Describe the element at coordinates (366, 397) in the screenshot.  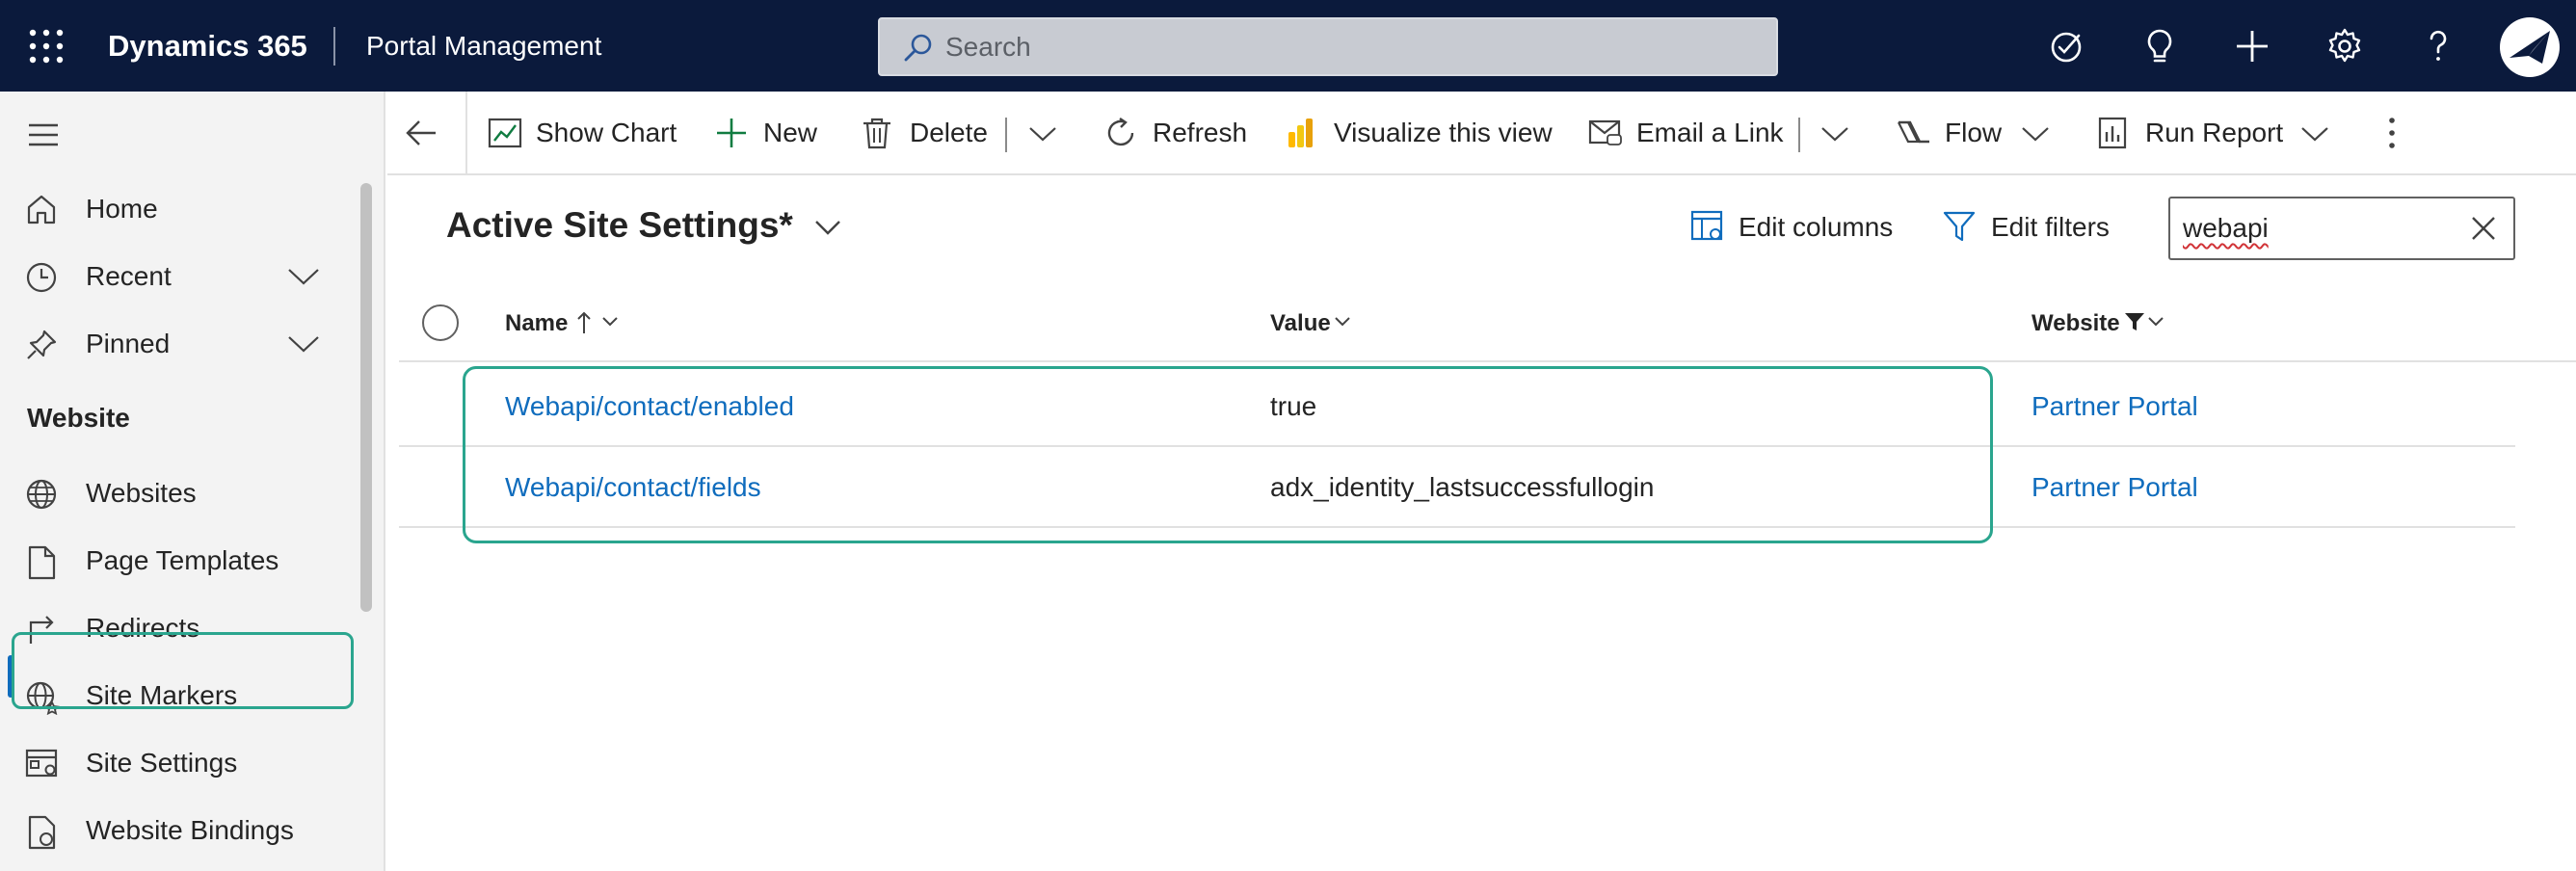
I see `sidebar-scrollbar` at that location.